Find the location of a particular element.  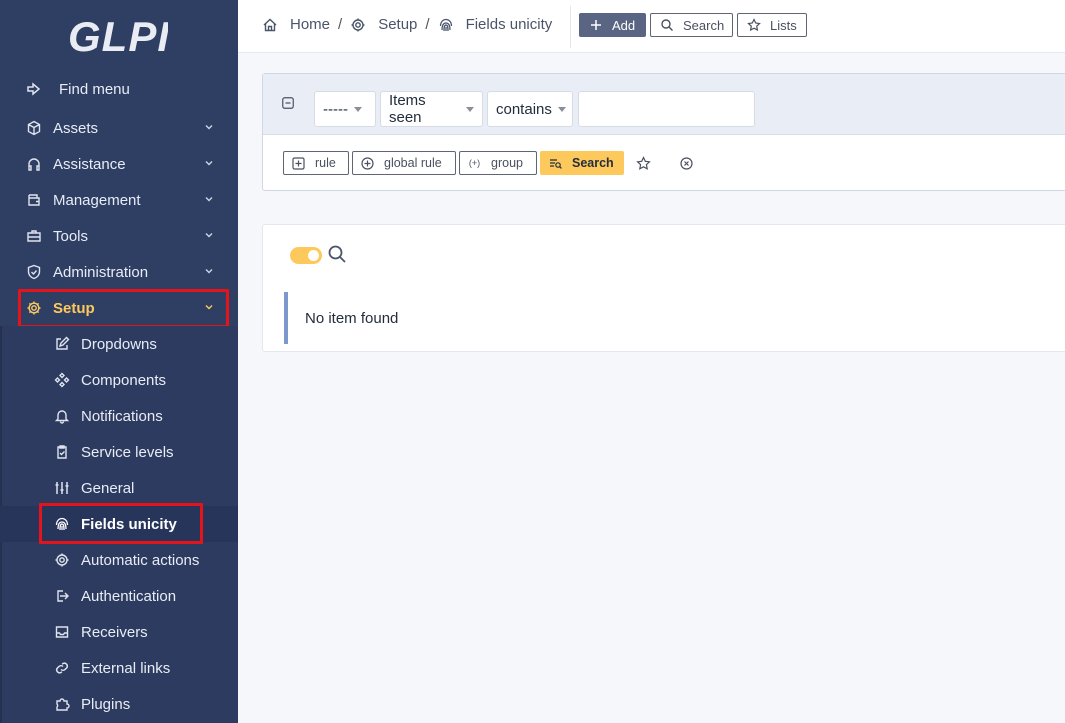

glpi-logo: GLPI is located at coordinates (118, 36).